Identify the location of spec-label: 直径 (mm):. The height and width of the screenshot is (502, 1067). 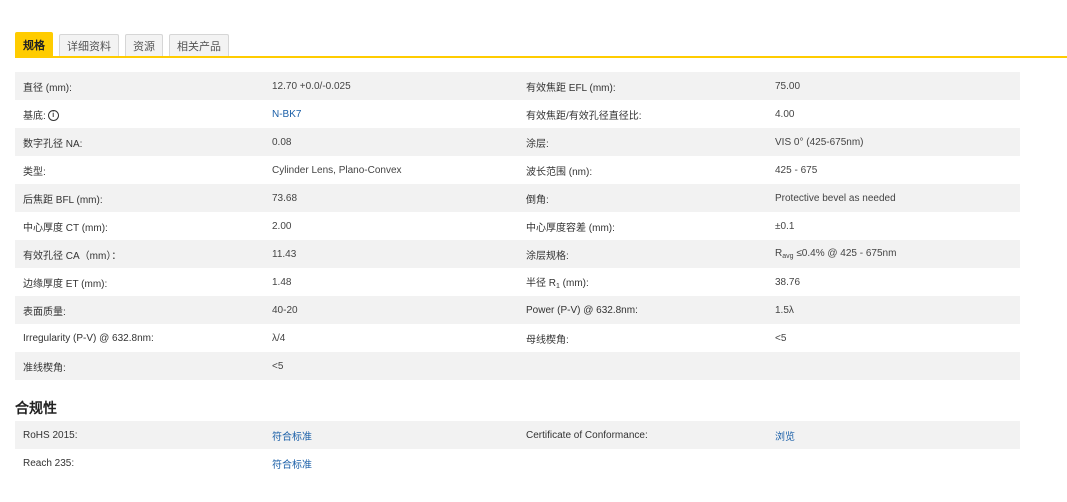
(139, 86).